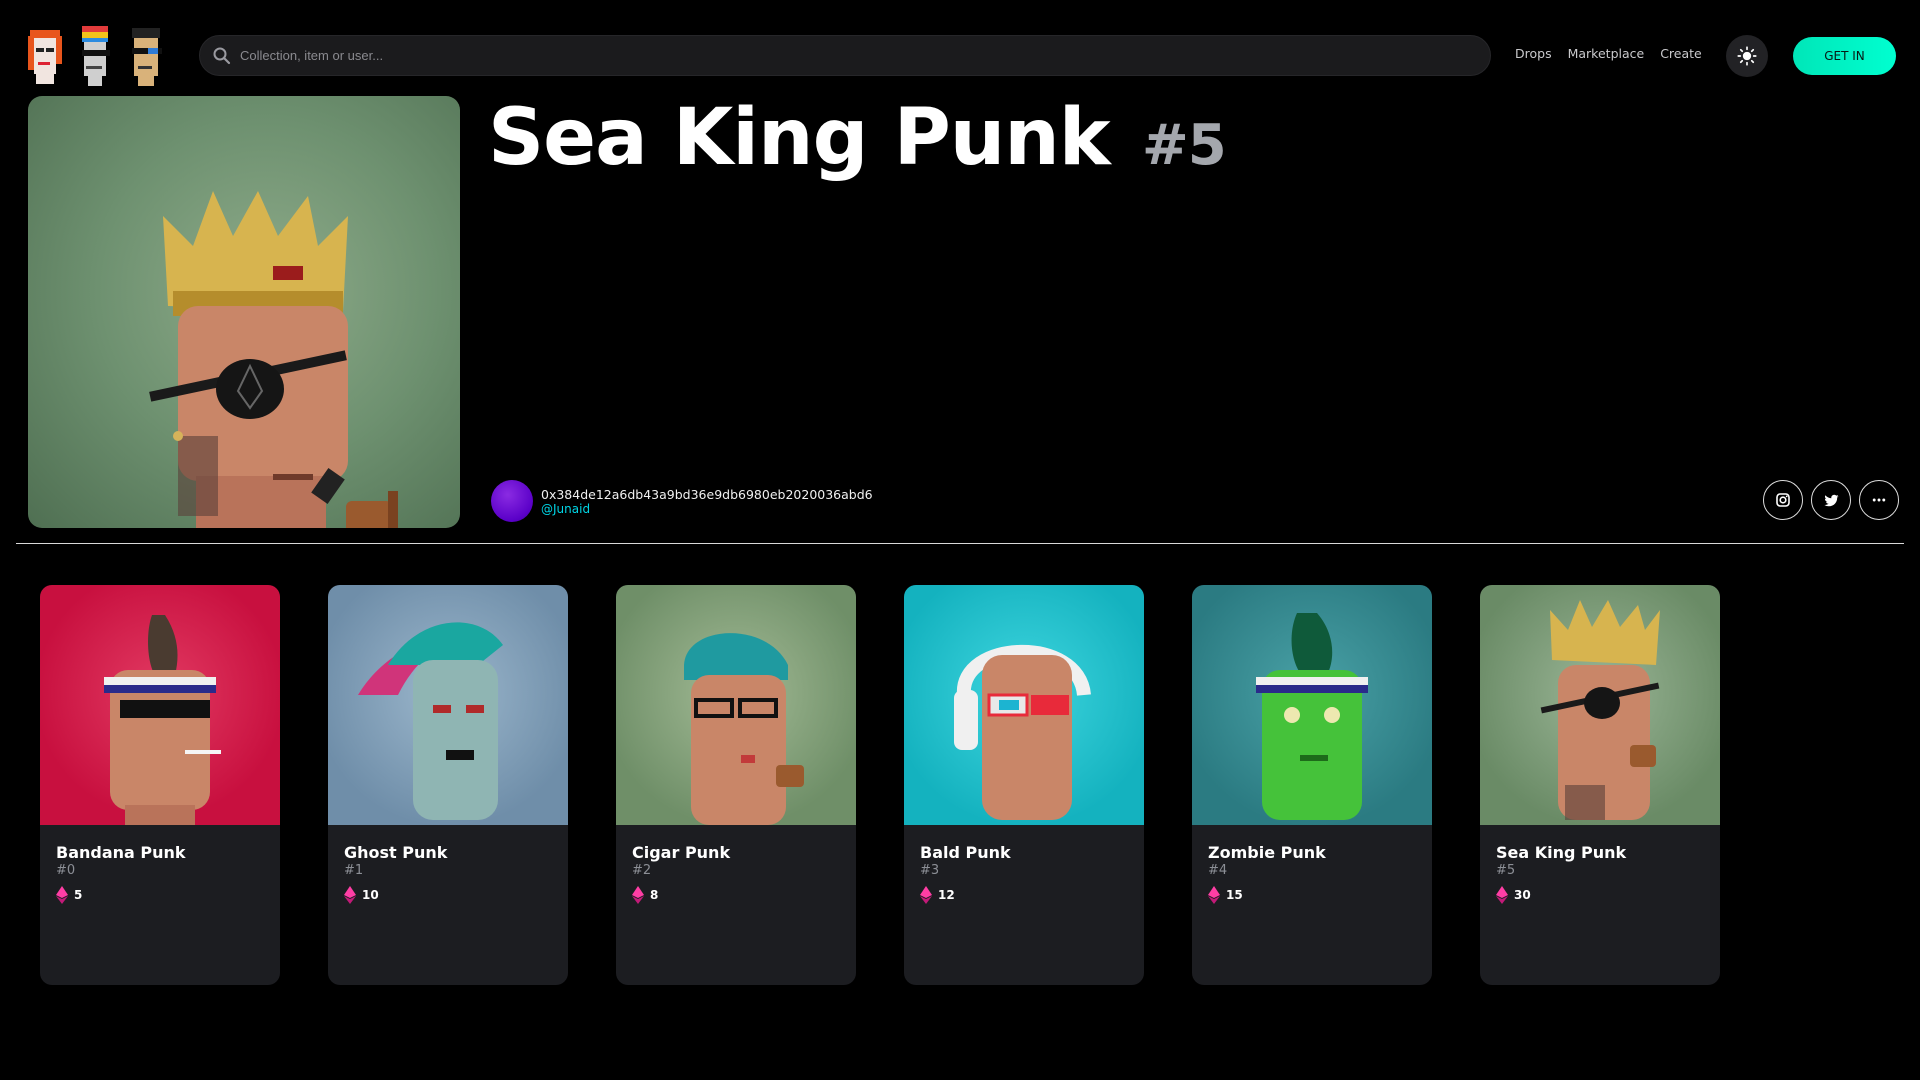 The image size is (1920, 1080). I want to click on instagram-button, so click(1783, 500).